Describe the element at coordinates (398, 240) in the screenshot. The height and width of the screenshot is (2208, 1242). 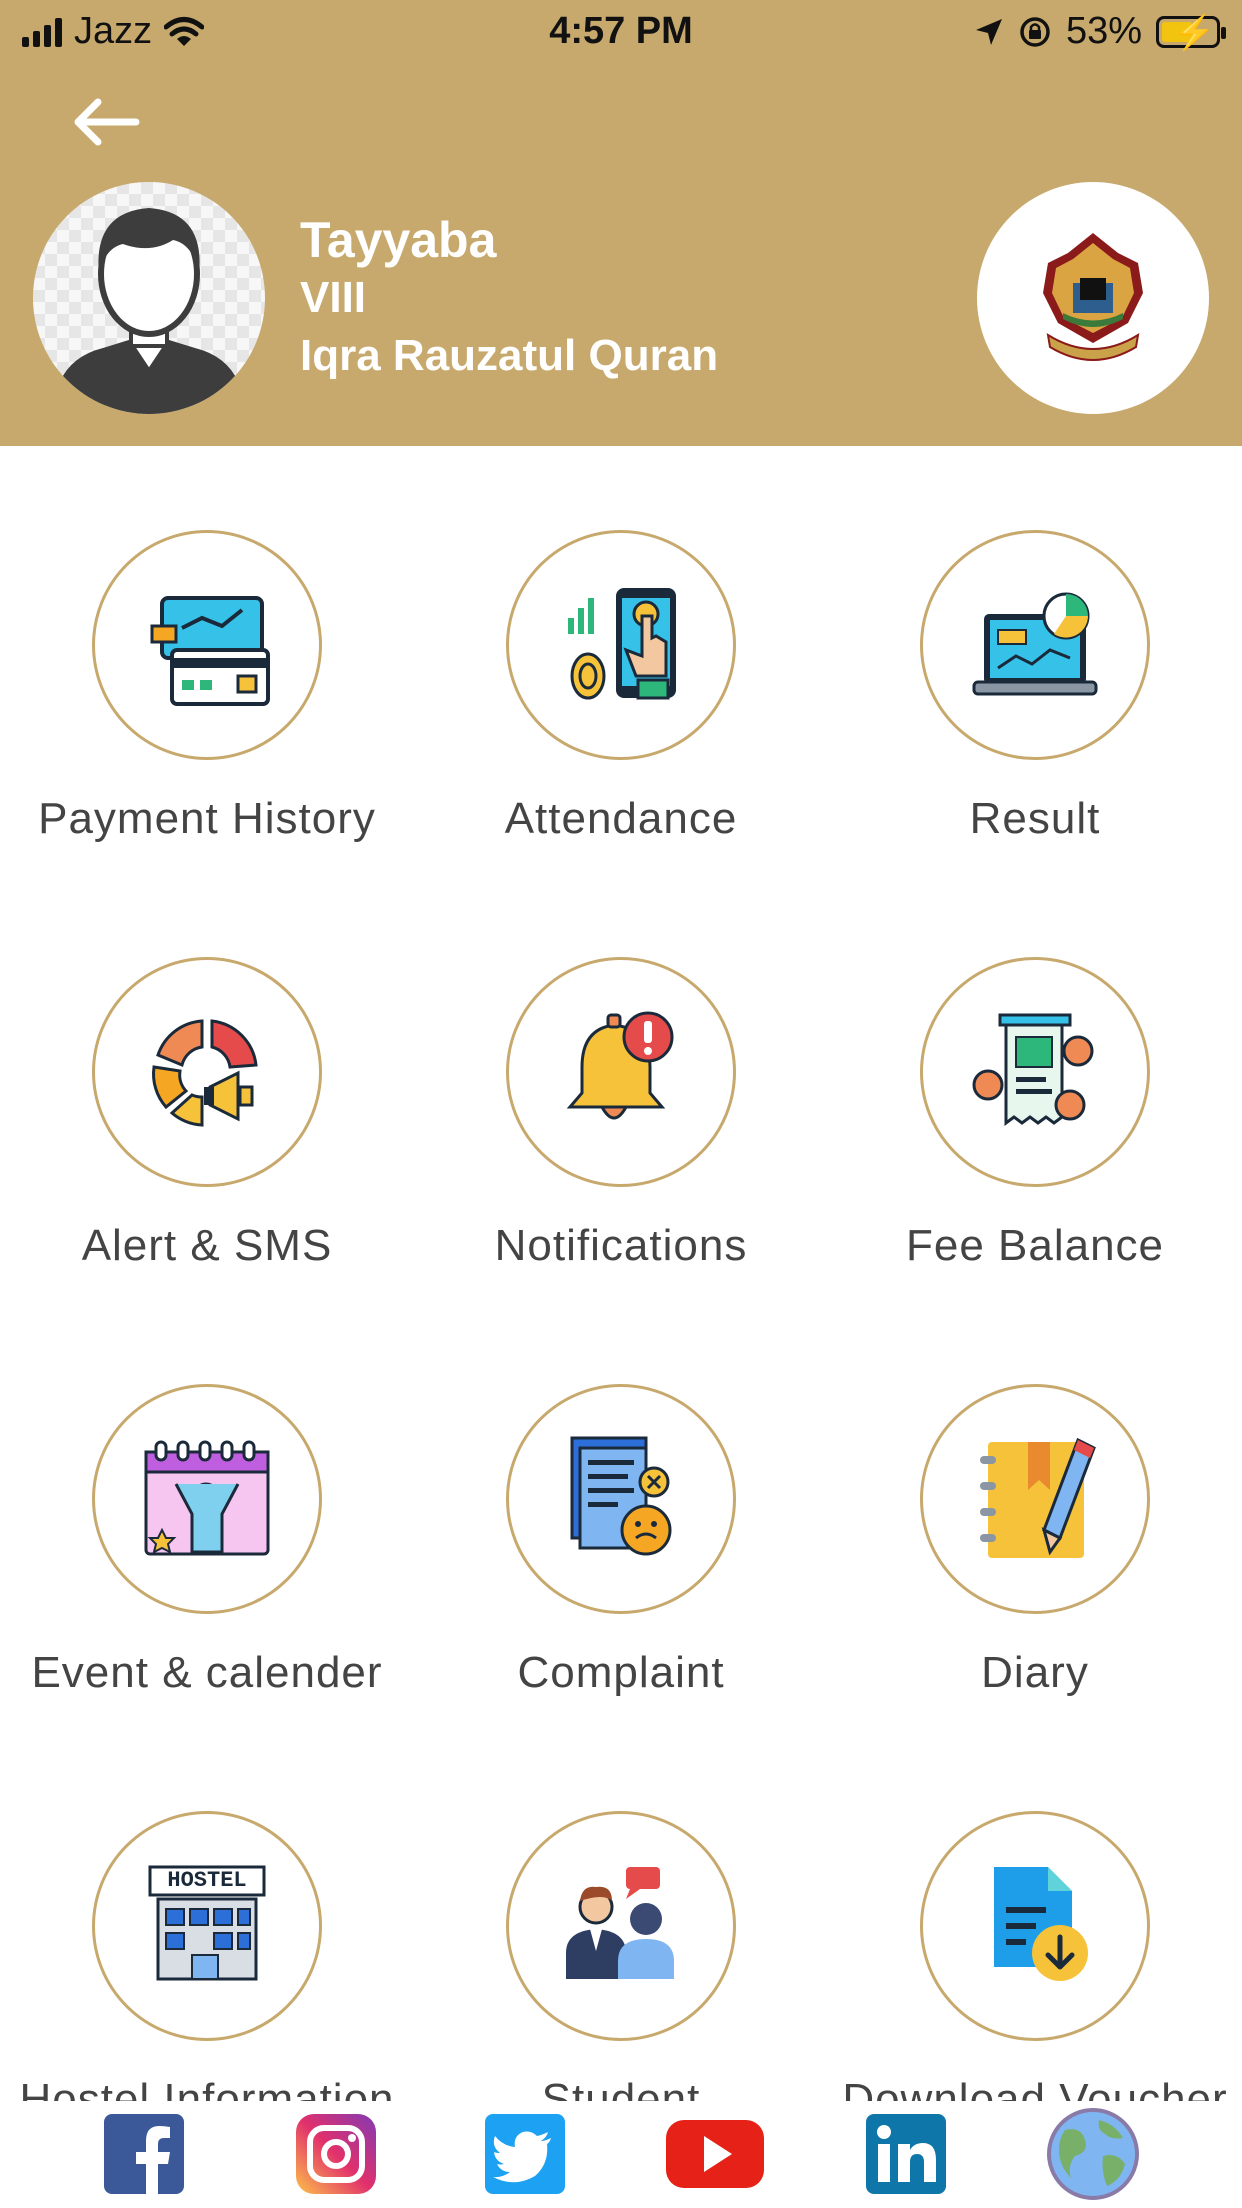
I see `student-name: Tayyaba` at that location.